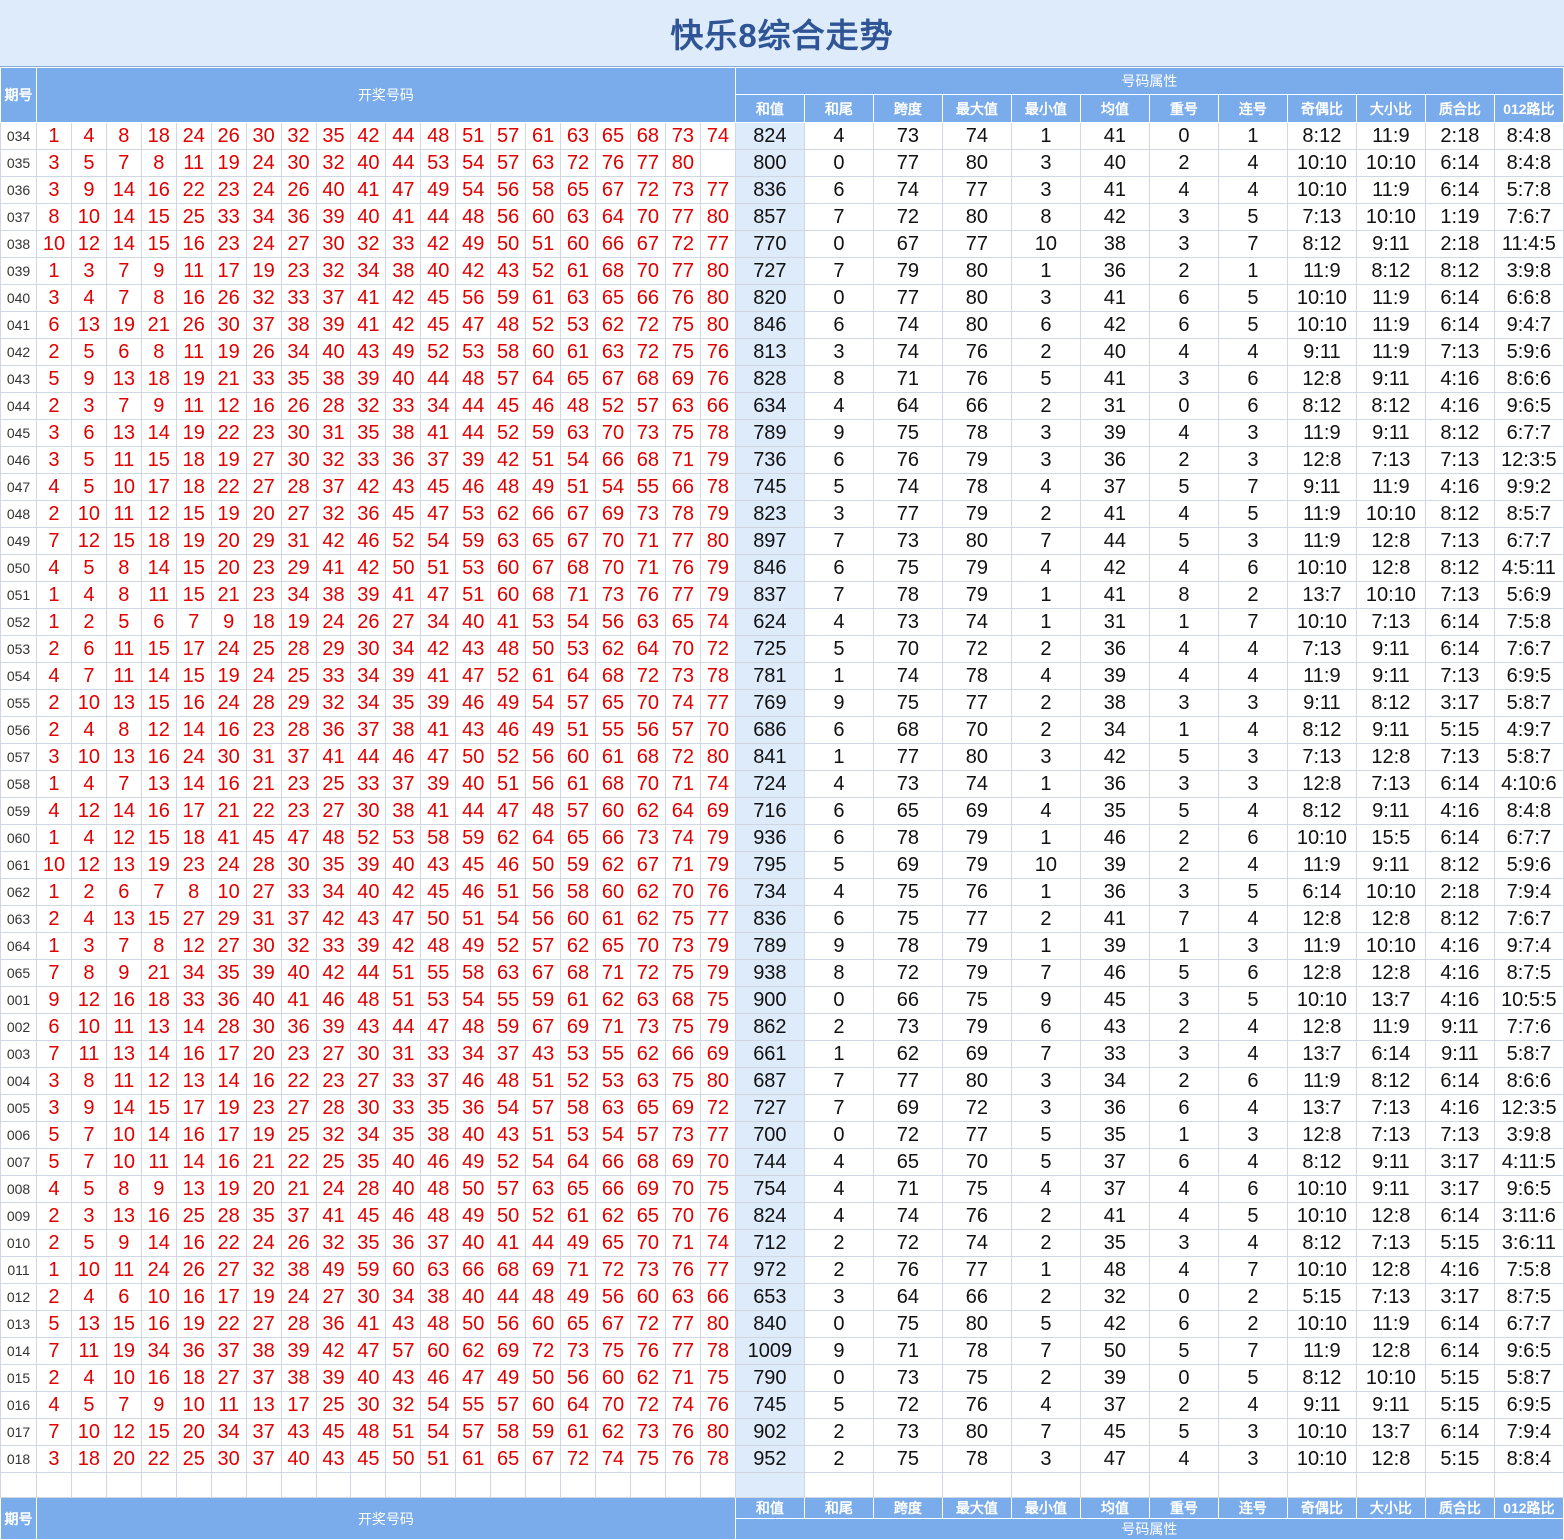 The width and height of the screenshot is (1564, 1540). I want to click on attr-cell: 661, so click(769, 1054).